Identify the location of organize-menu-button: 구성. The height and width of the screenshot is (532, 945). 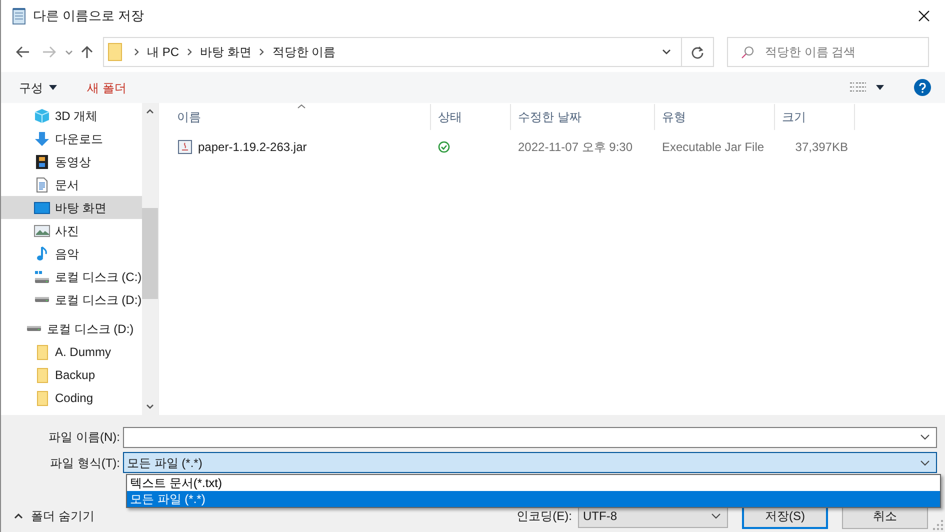
(38, 87).